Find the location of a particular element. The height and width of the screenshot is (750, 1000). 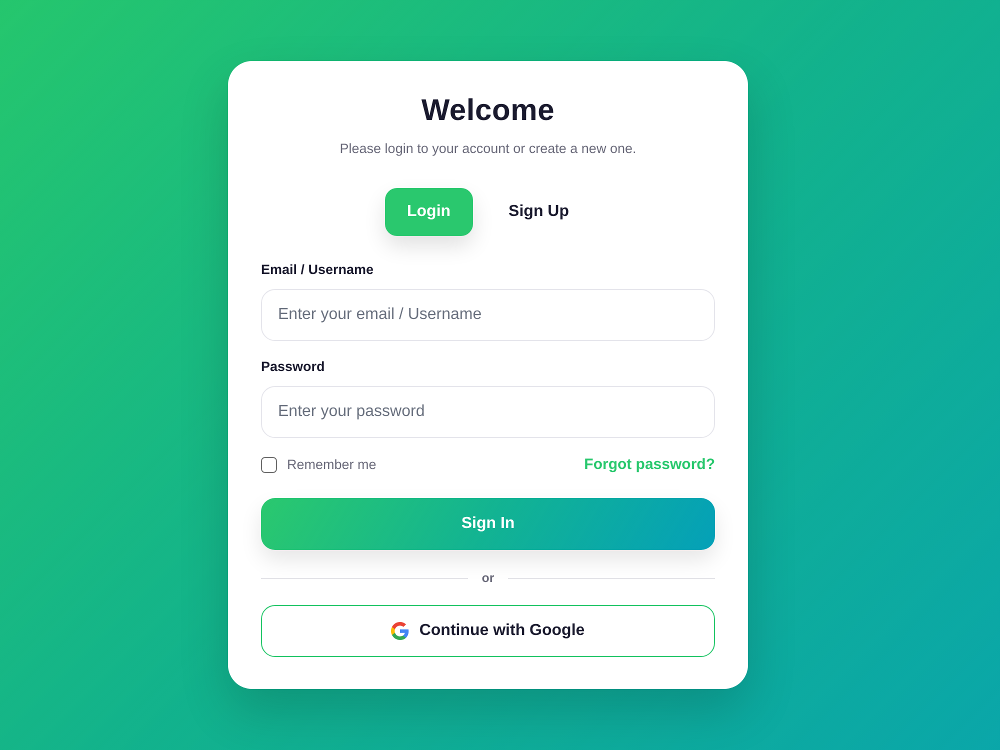

input-field: Enter your password is located at coordinates (488, 412).